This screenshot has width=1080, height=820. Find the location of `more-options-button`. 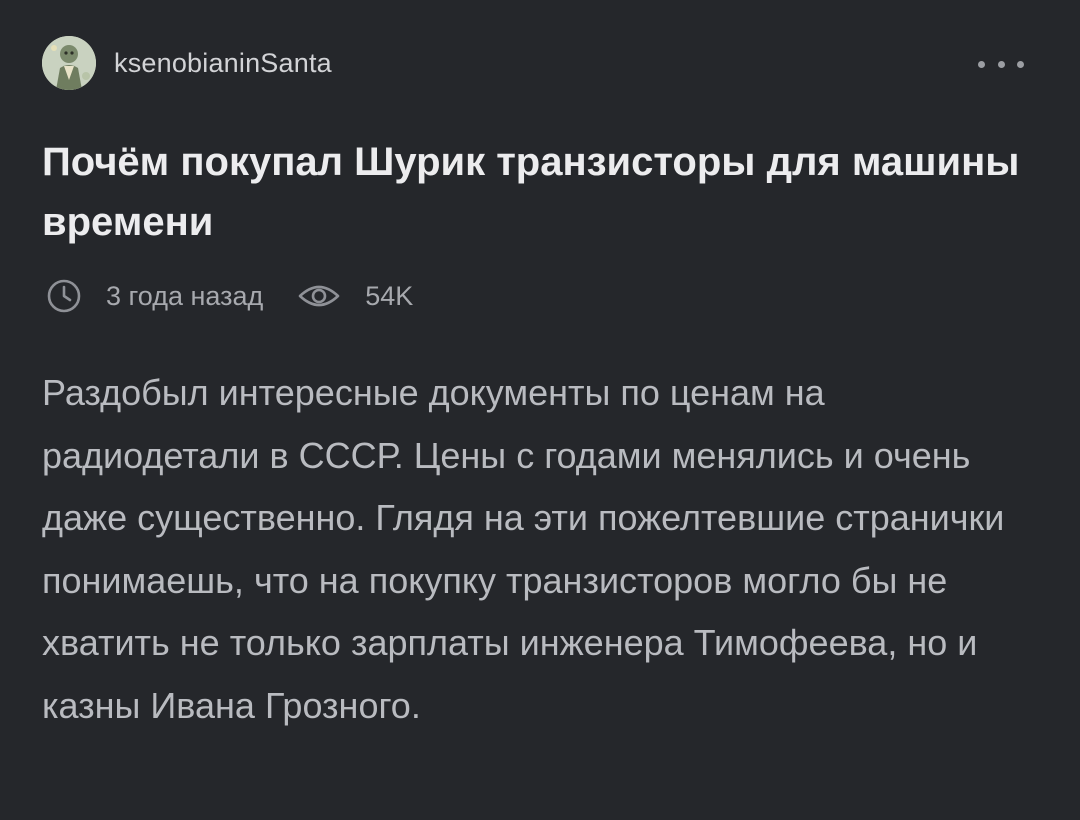

more-options-button is located at coordinates (1001, 64).